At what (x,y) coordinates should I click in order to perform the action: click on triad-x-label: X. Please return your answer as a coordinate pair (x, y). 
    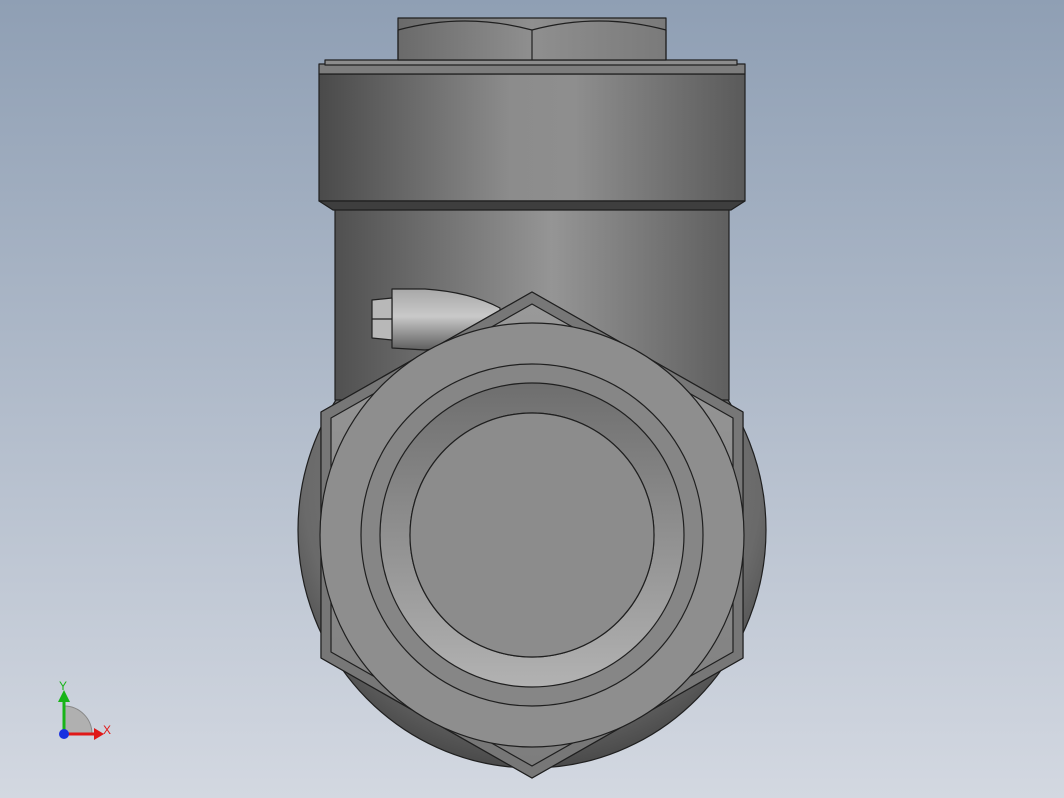
    Looking at the image, I should click on (107, 730).